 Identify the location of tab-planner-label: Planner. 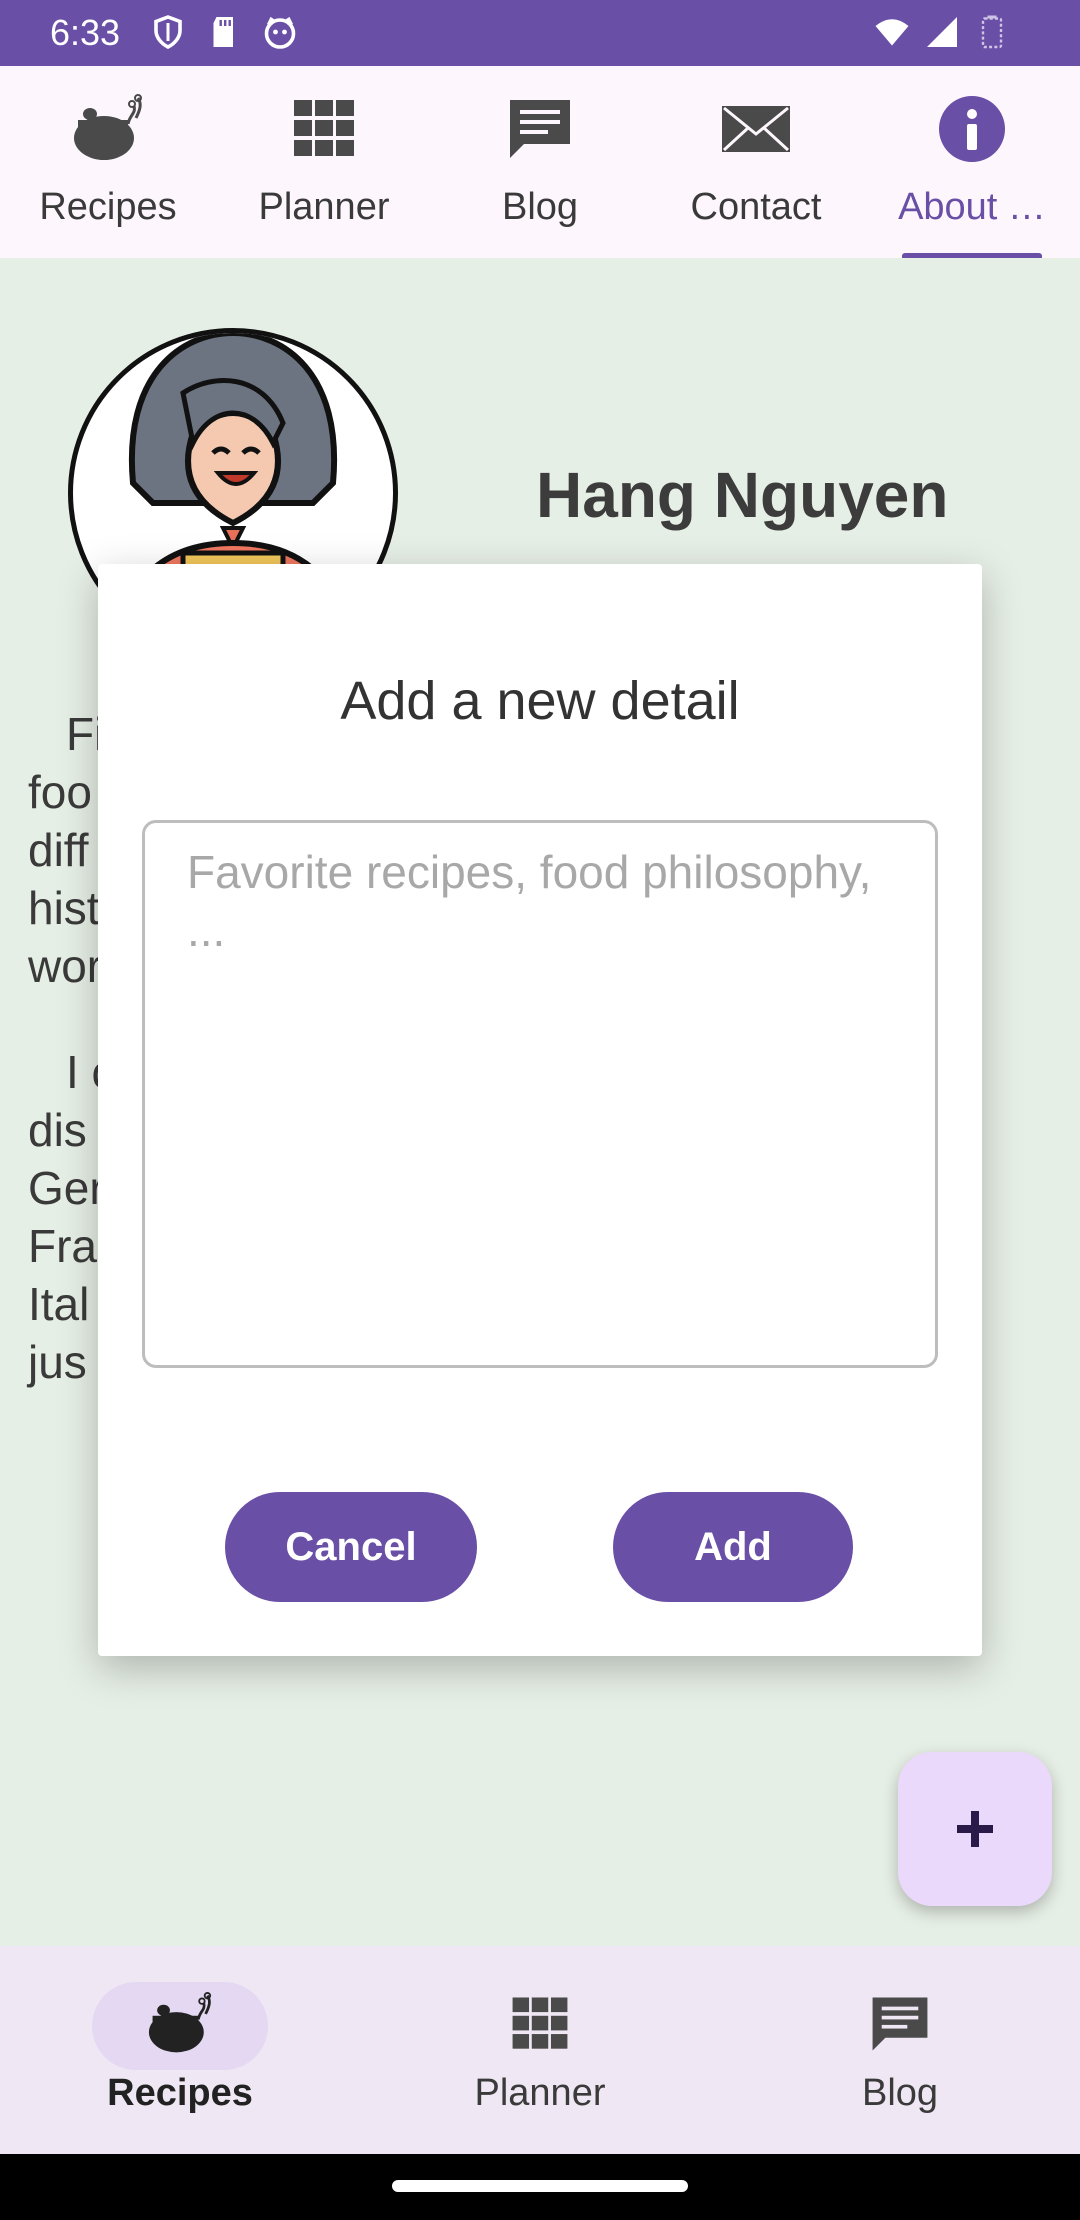
(324, 207).